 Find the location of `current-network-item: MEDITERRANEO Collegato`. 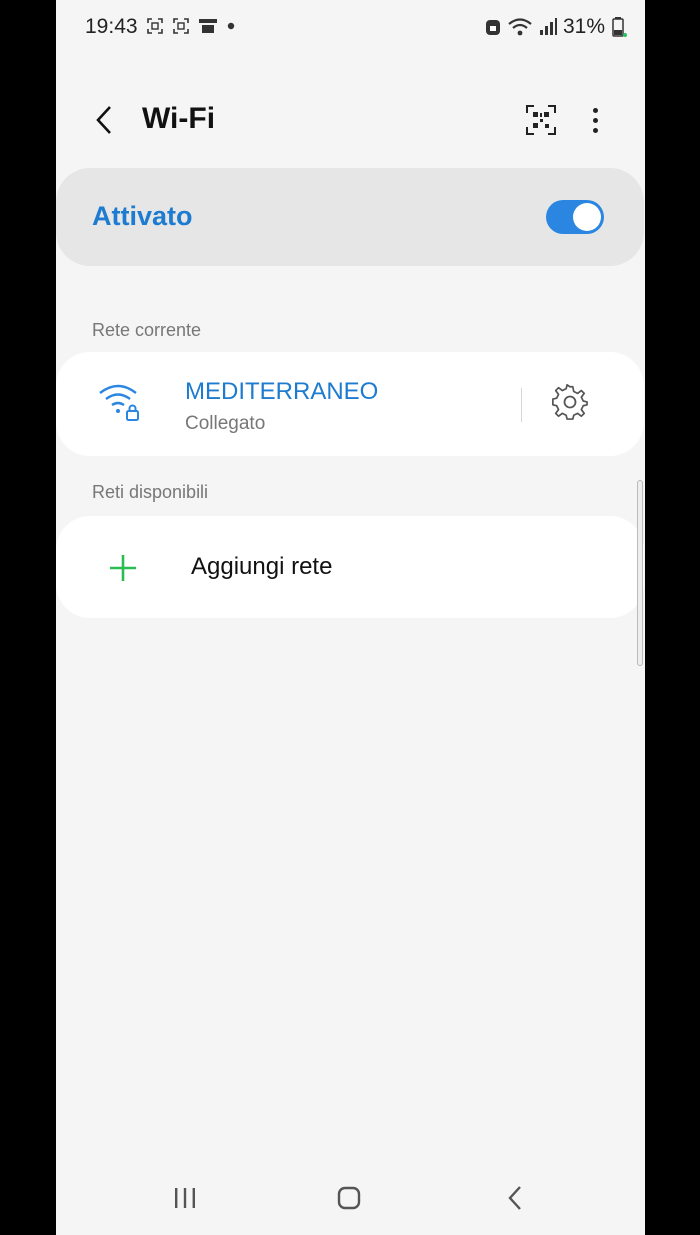

current-network-item: MEDITERRANEO Collegato is located at coordinates (350, 404).